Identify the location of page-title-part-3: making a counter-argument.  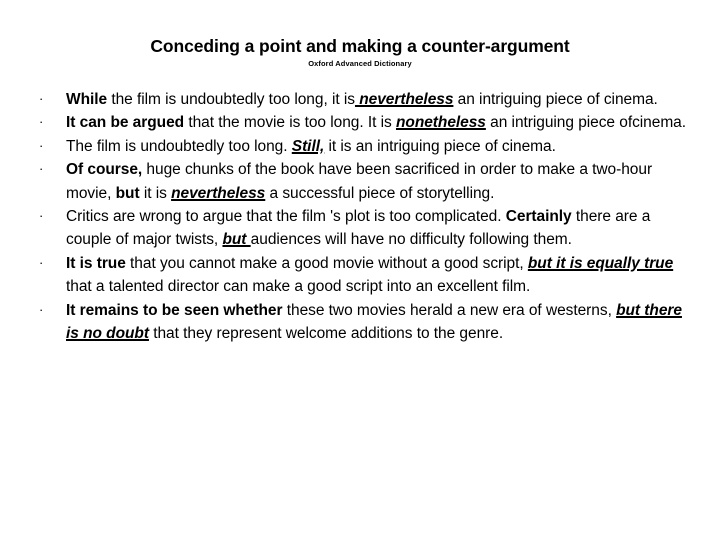
(455, 46).